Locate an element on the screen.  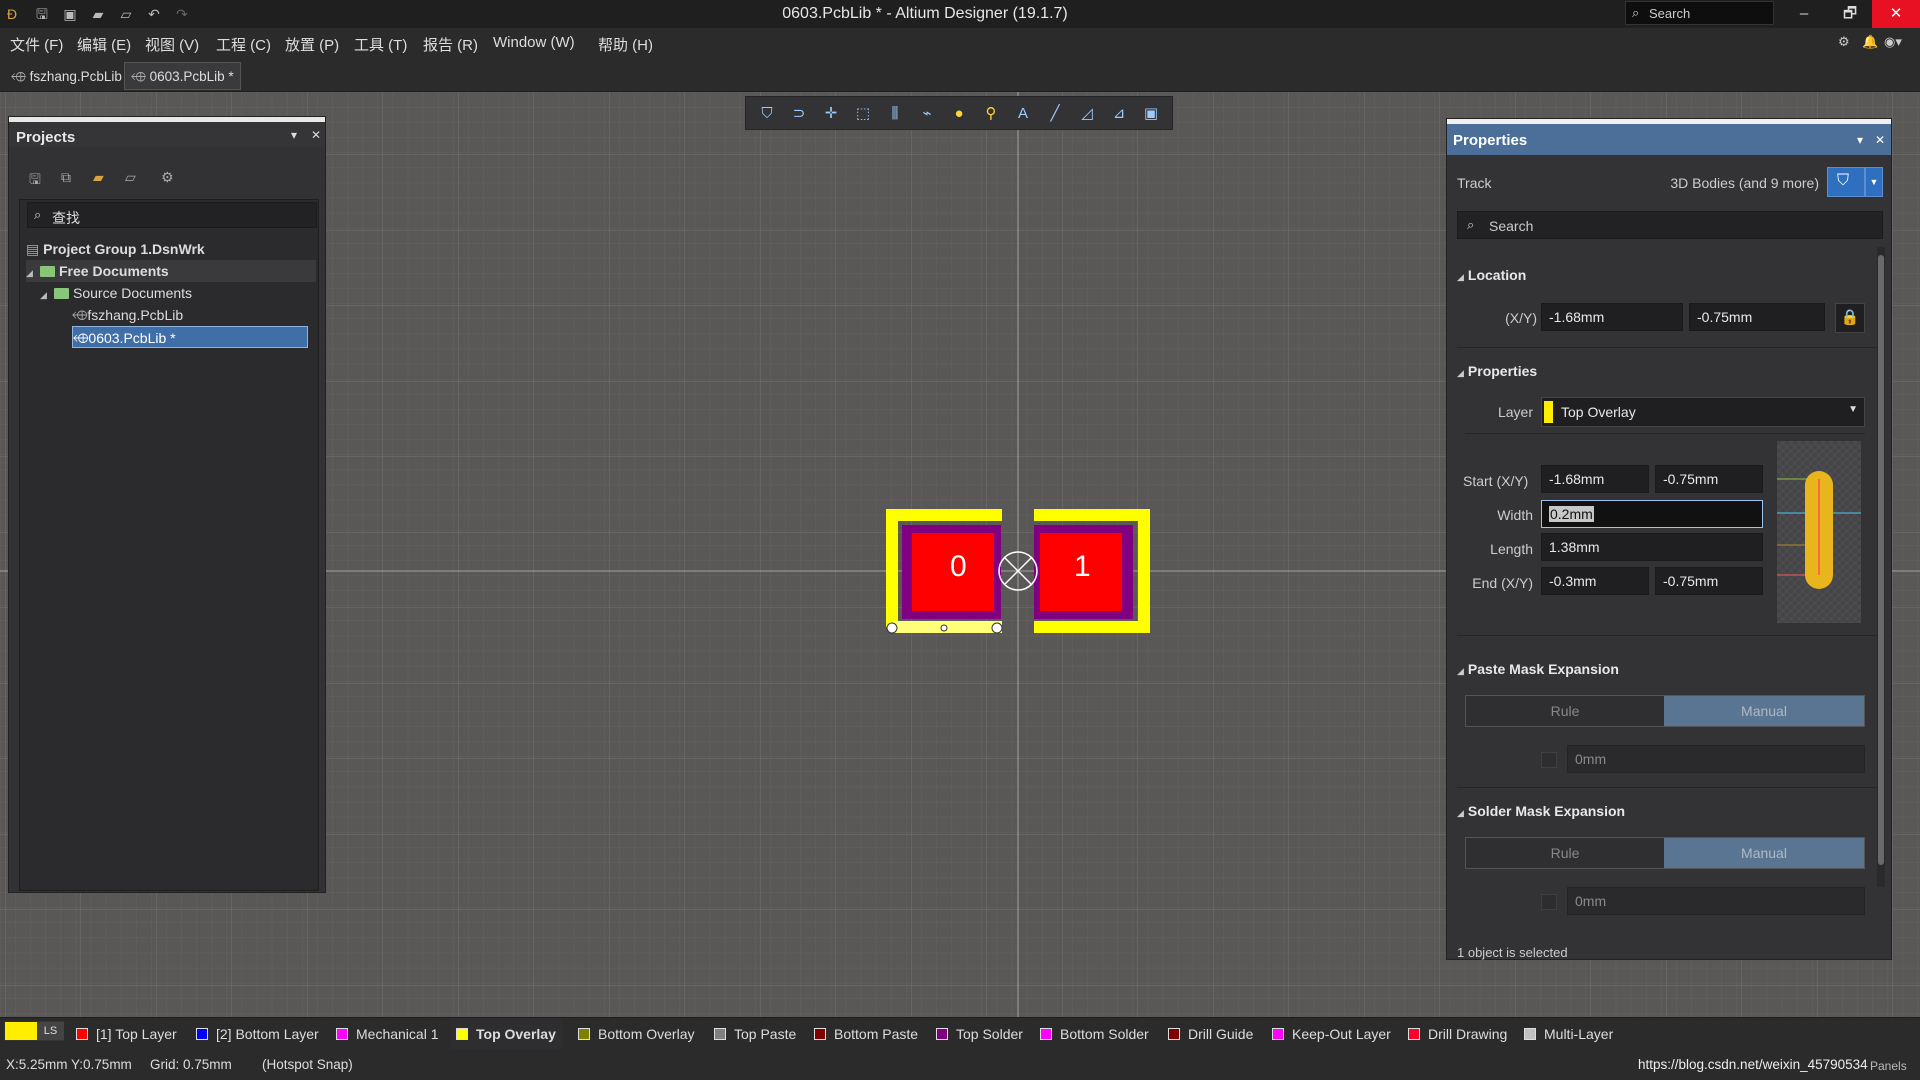
project-options-icon: ⚙ is located at coordinates (167, 177).